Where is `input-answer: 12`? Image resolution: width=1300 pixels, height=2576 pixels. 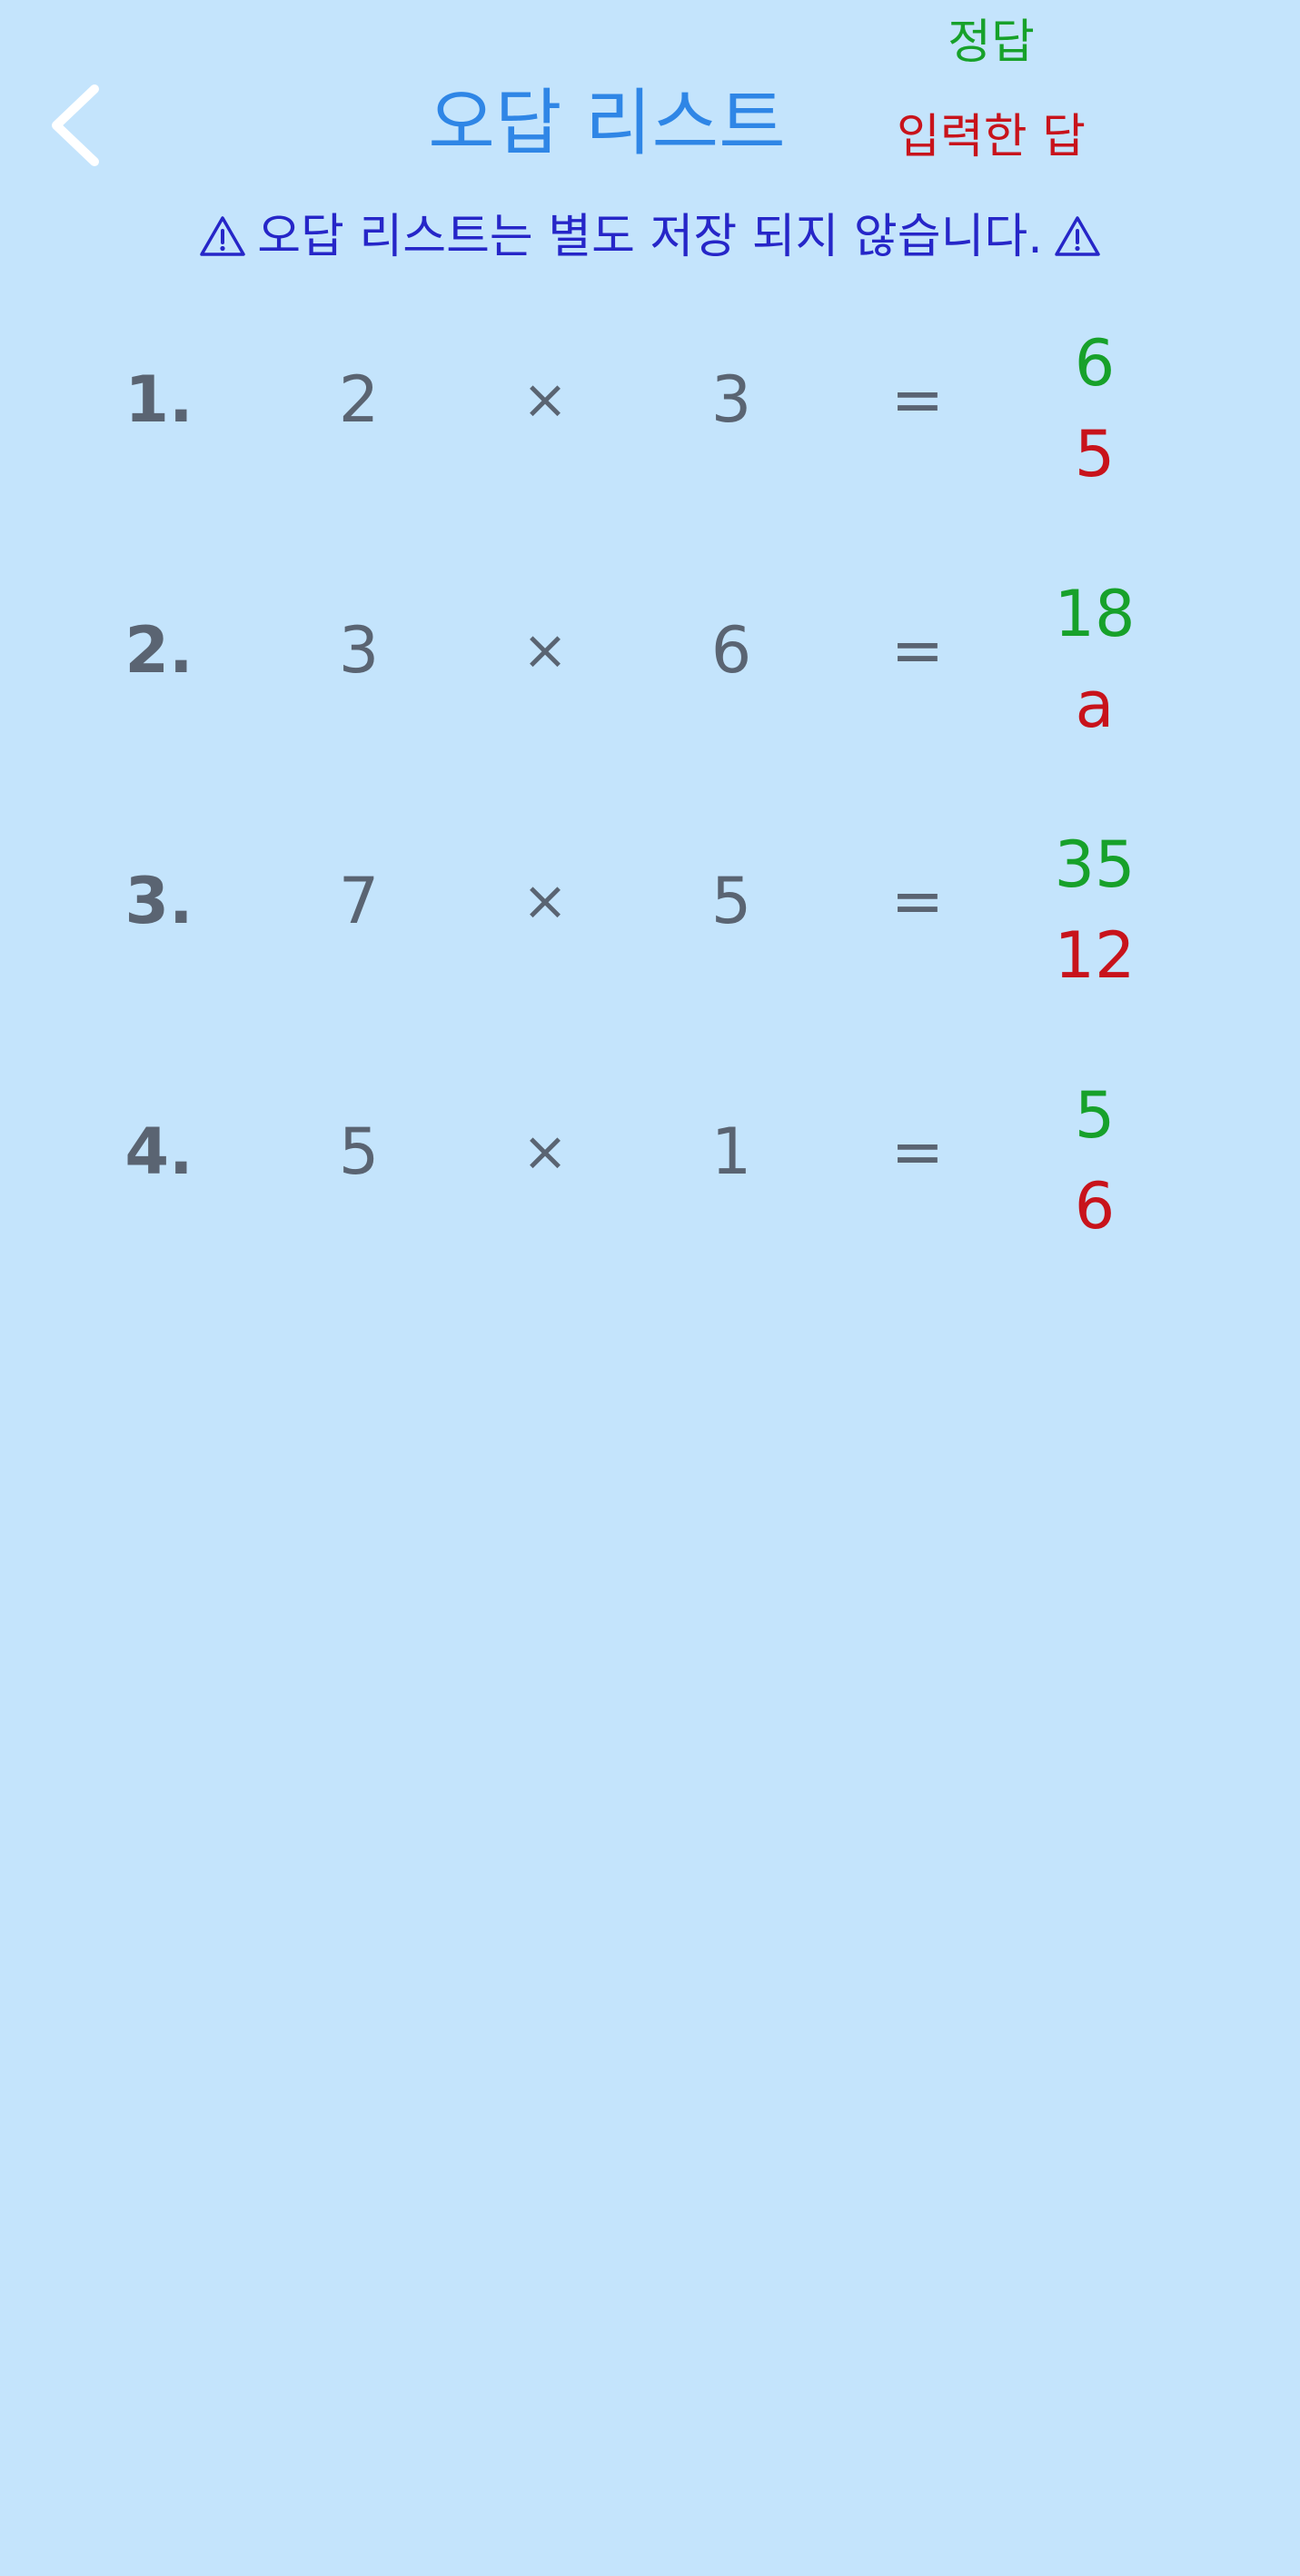
input-answer: 12 is located at coordinates (1095, 955).